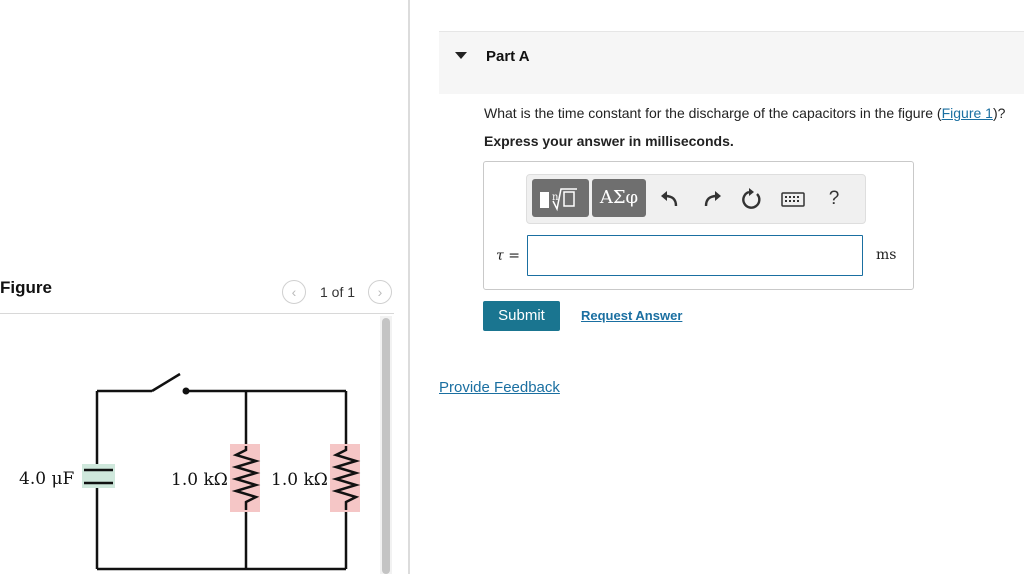 This screenshot has width=1024, height=574. I want to click on switch-contact, so click(186, 391).